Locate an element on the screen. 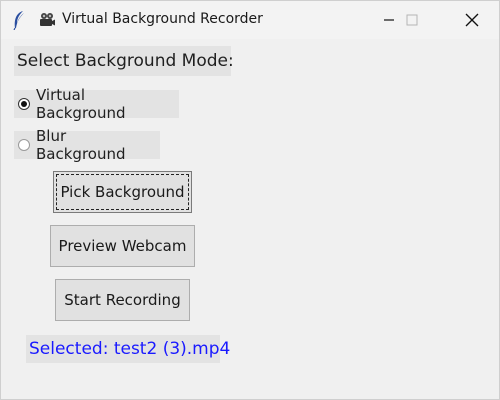 This screenshot has height=400, width=500. feather-icon is located at coordinates (18, 20).